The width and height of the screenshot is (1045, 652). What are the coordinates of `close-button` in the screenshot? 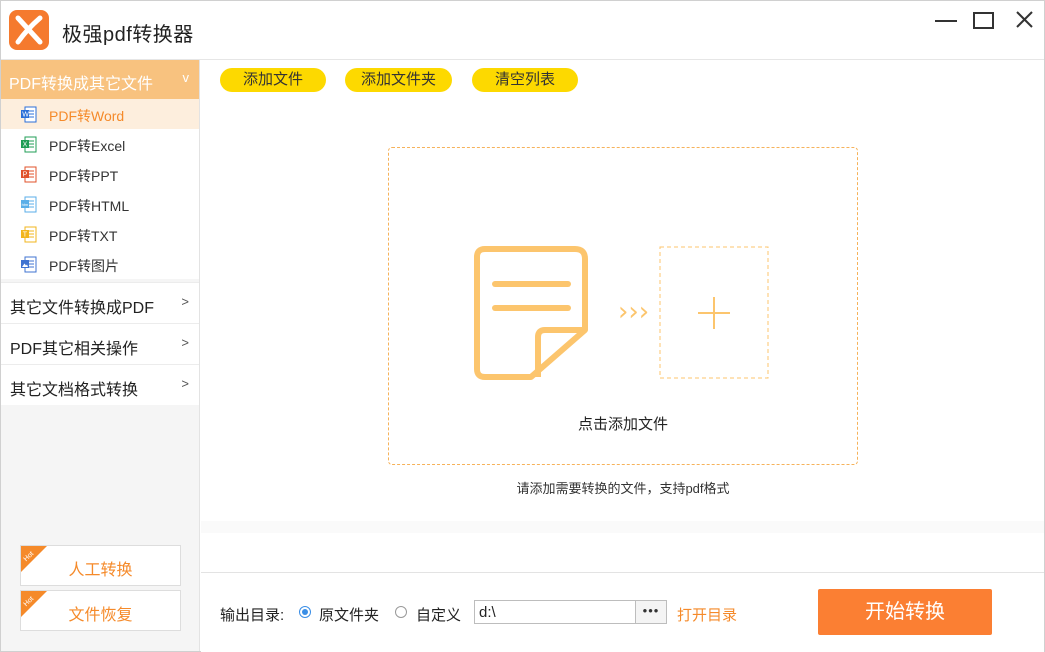 It's located at (1024, 21).